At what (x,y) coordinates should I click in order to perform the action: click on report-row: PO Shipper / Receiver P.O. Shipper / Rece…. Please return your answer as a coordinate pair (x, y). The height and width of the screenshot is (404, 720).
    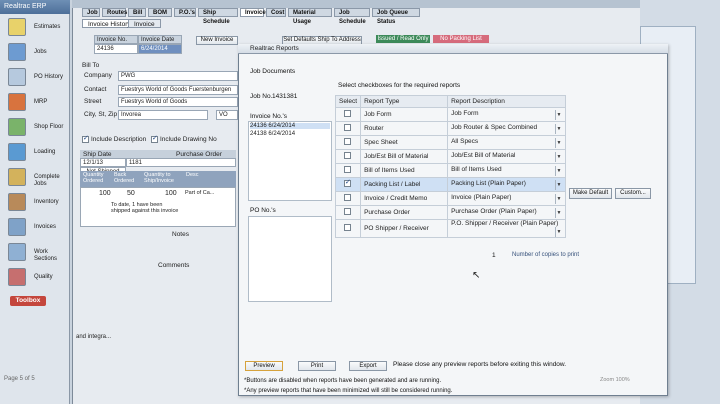
    Looking at the image, I should click on (450, 228).